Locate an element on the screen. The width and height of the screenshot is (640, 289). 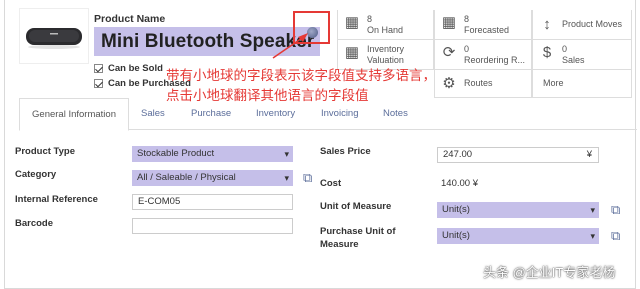
sales-price-label: Sales Price is located at coordinates (345, 151).